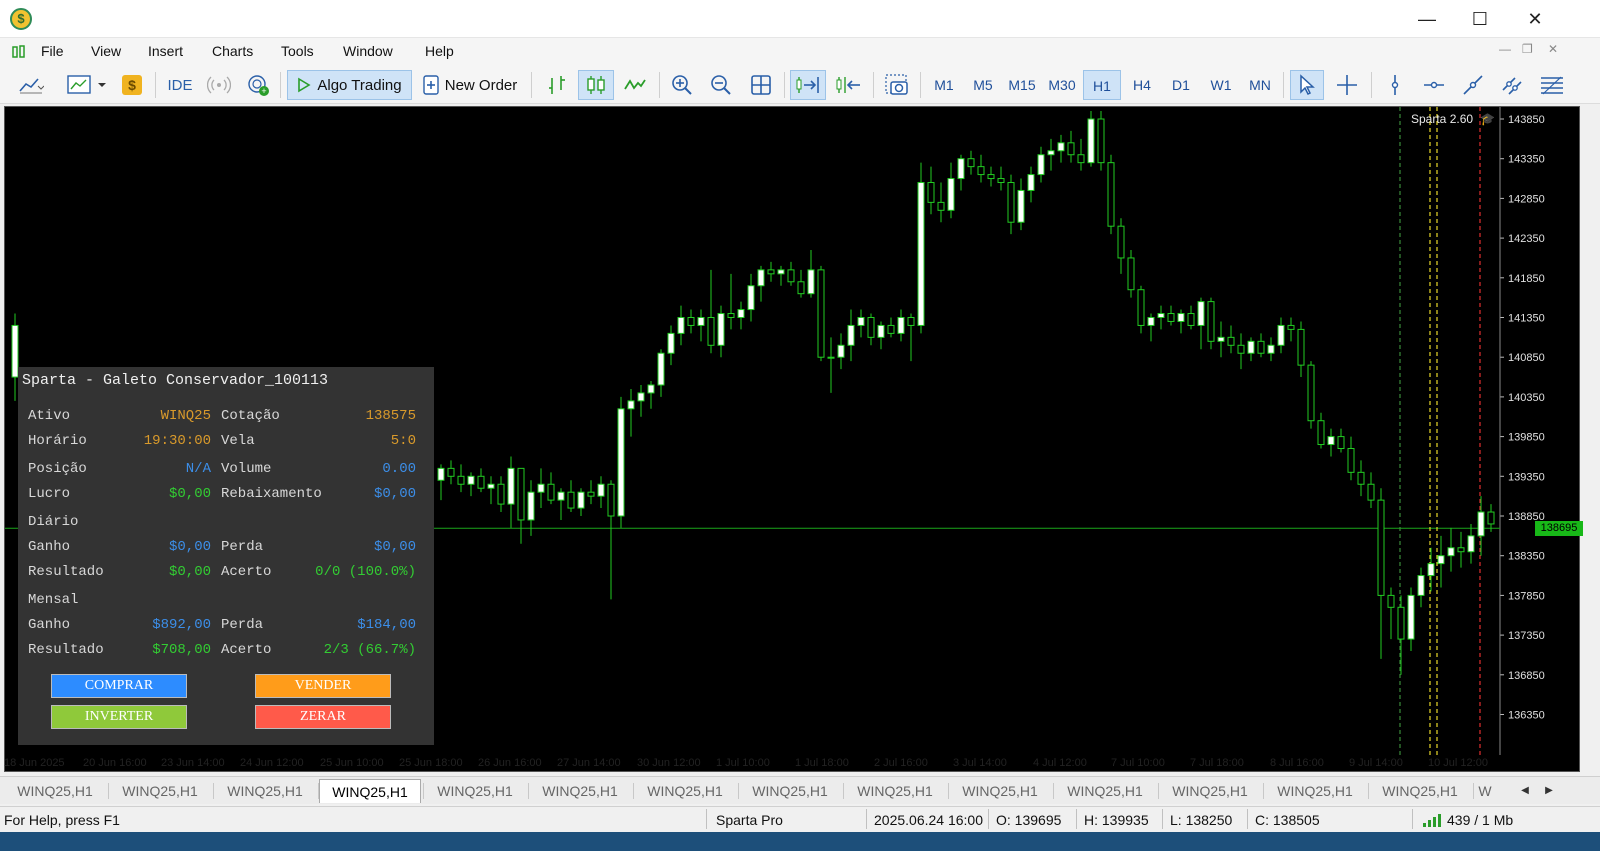  Describe the element at coordinates (1505, 49) in the screenshot. I see `mdi-minimize-icon: —` at that location.